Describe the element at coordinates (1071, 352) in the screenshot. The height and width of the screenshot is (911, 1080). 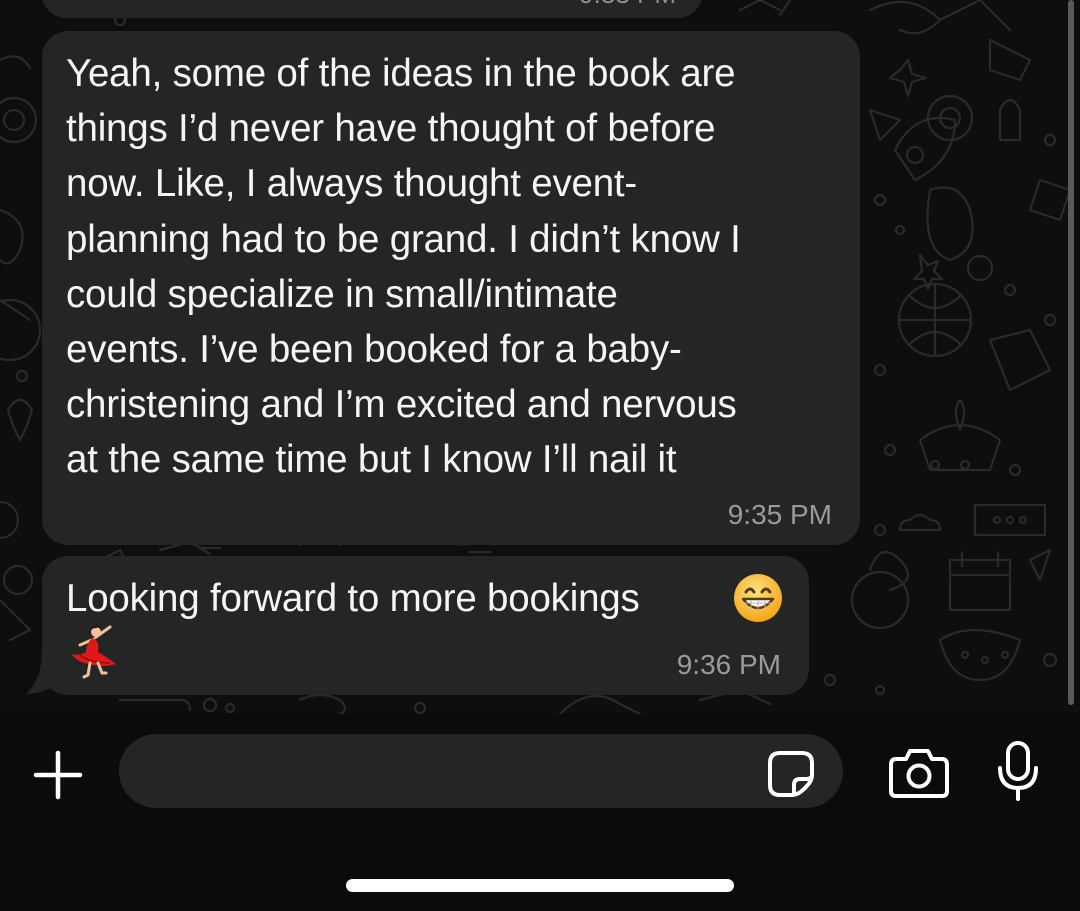
I see `chat-scrollbar` at that location.